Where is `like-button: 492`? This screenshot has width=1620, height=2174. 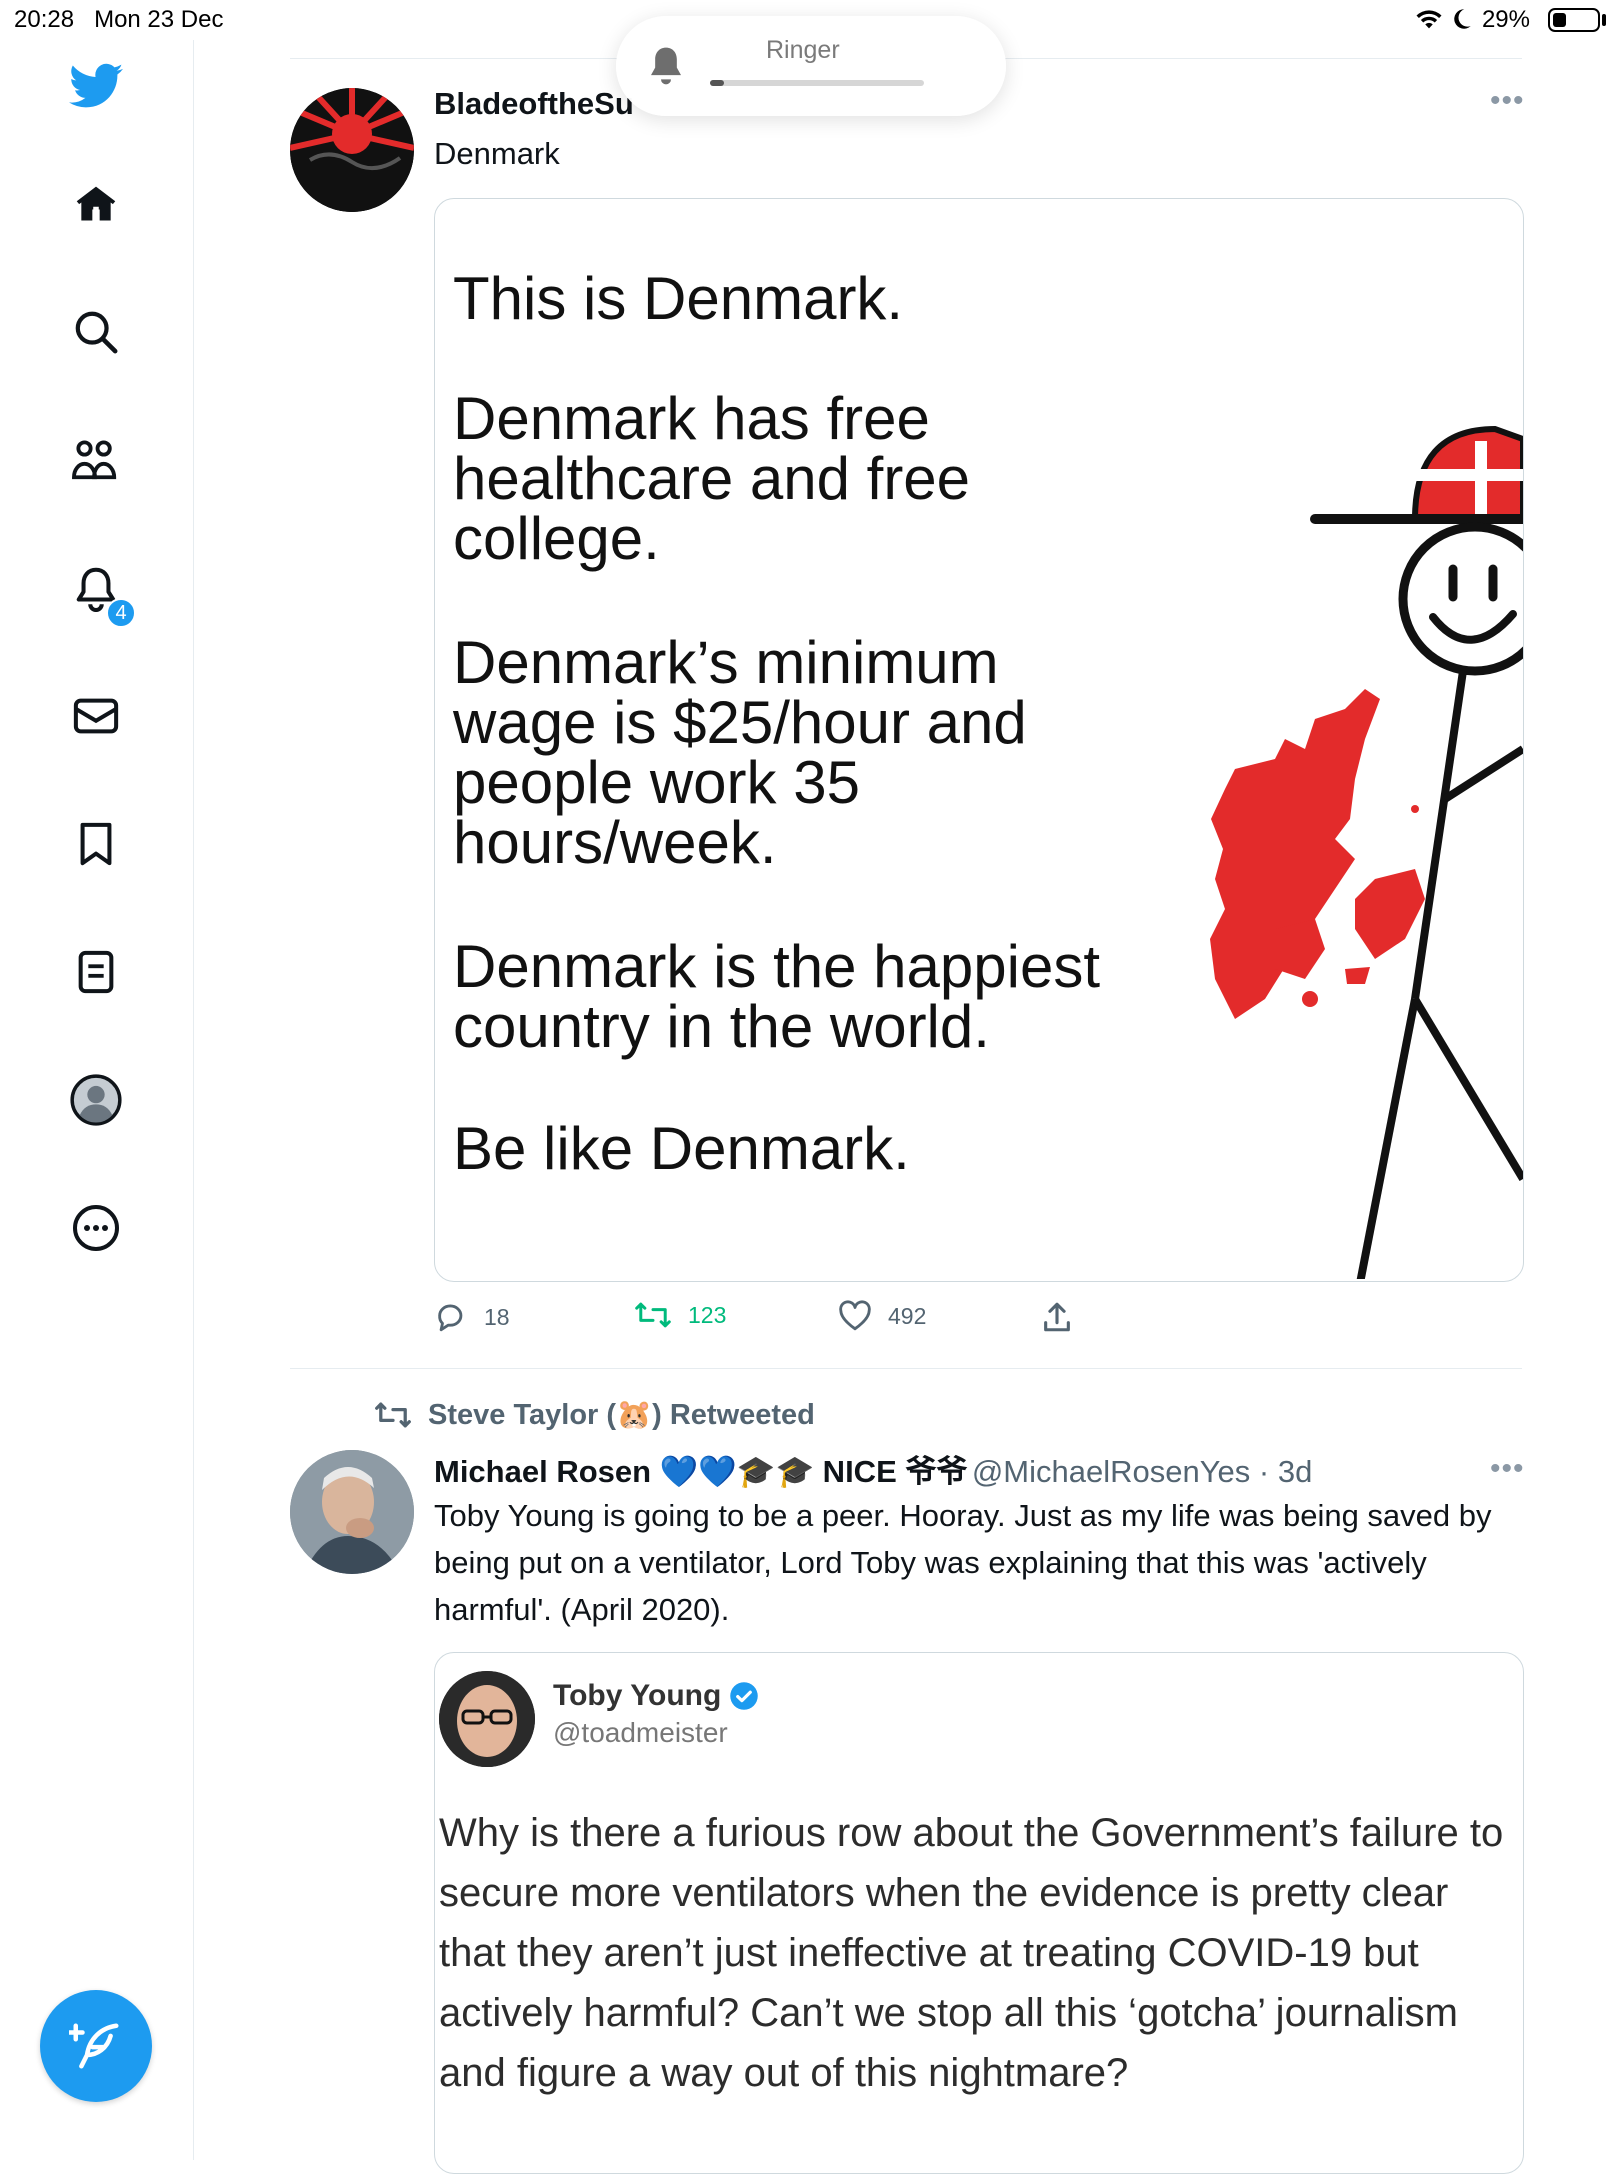 like-button: 492 is located at coordinates (882, 1316).